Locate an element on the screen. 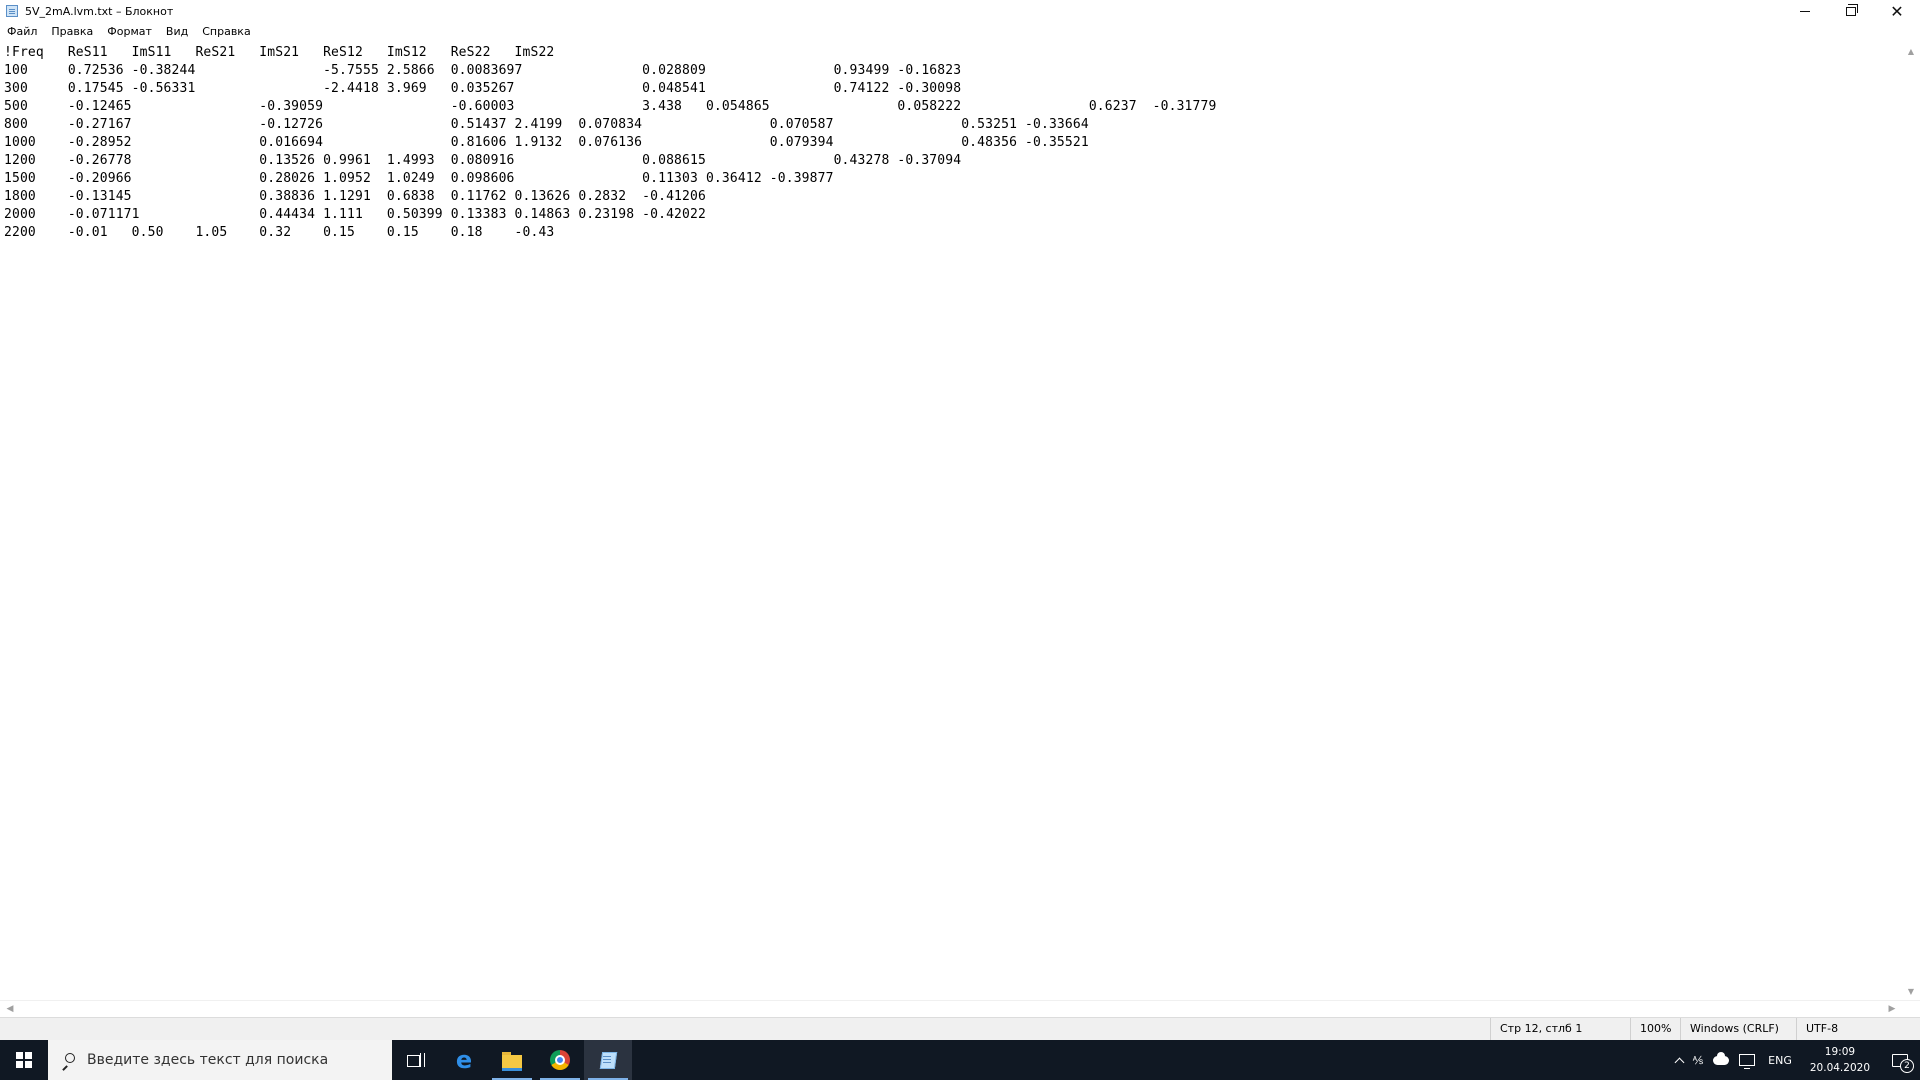 The height and width of the screenshot is (1080, 1920). show-hidden-icons-button is located at coordinates (1679, 1060).